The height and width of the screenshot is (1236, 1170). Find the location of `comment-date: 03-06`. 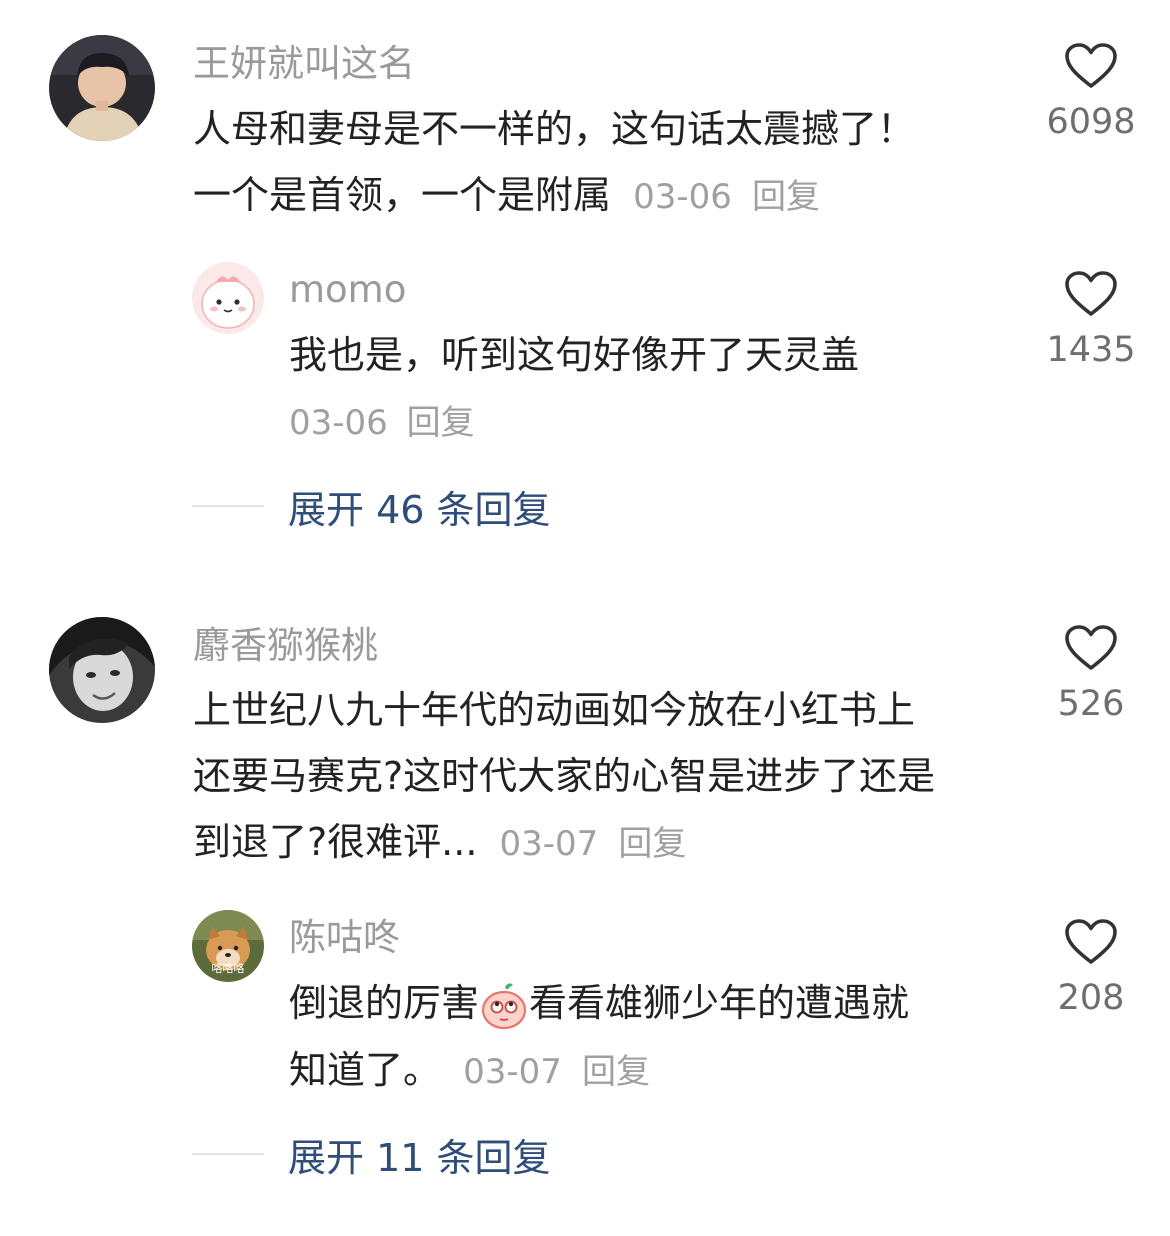

comment-date: 03-06 is located at coordinates (682, 197).